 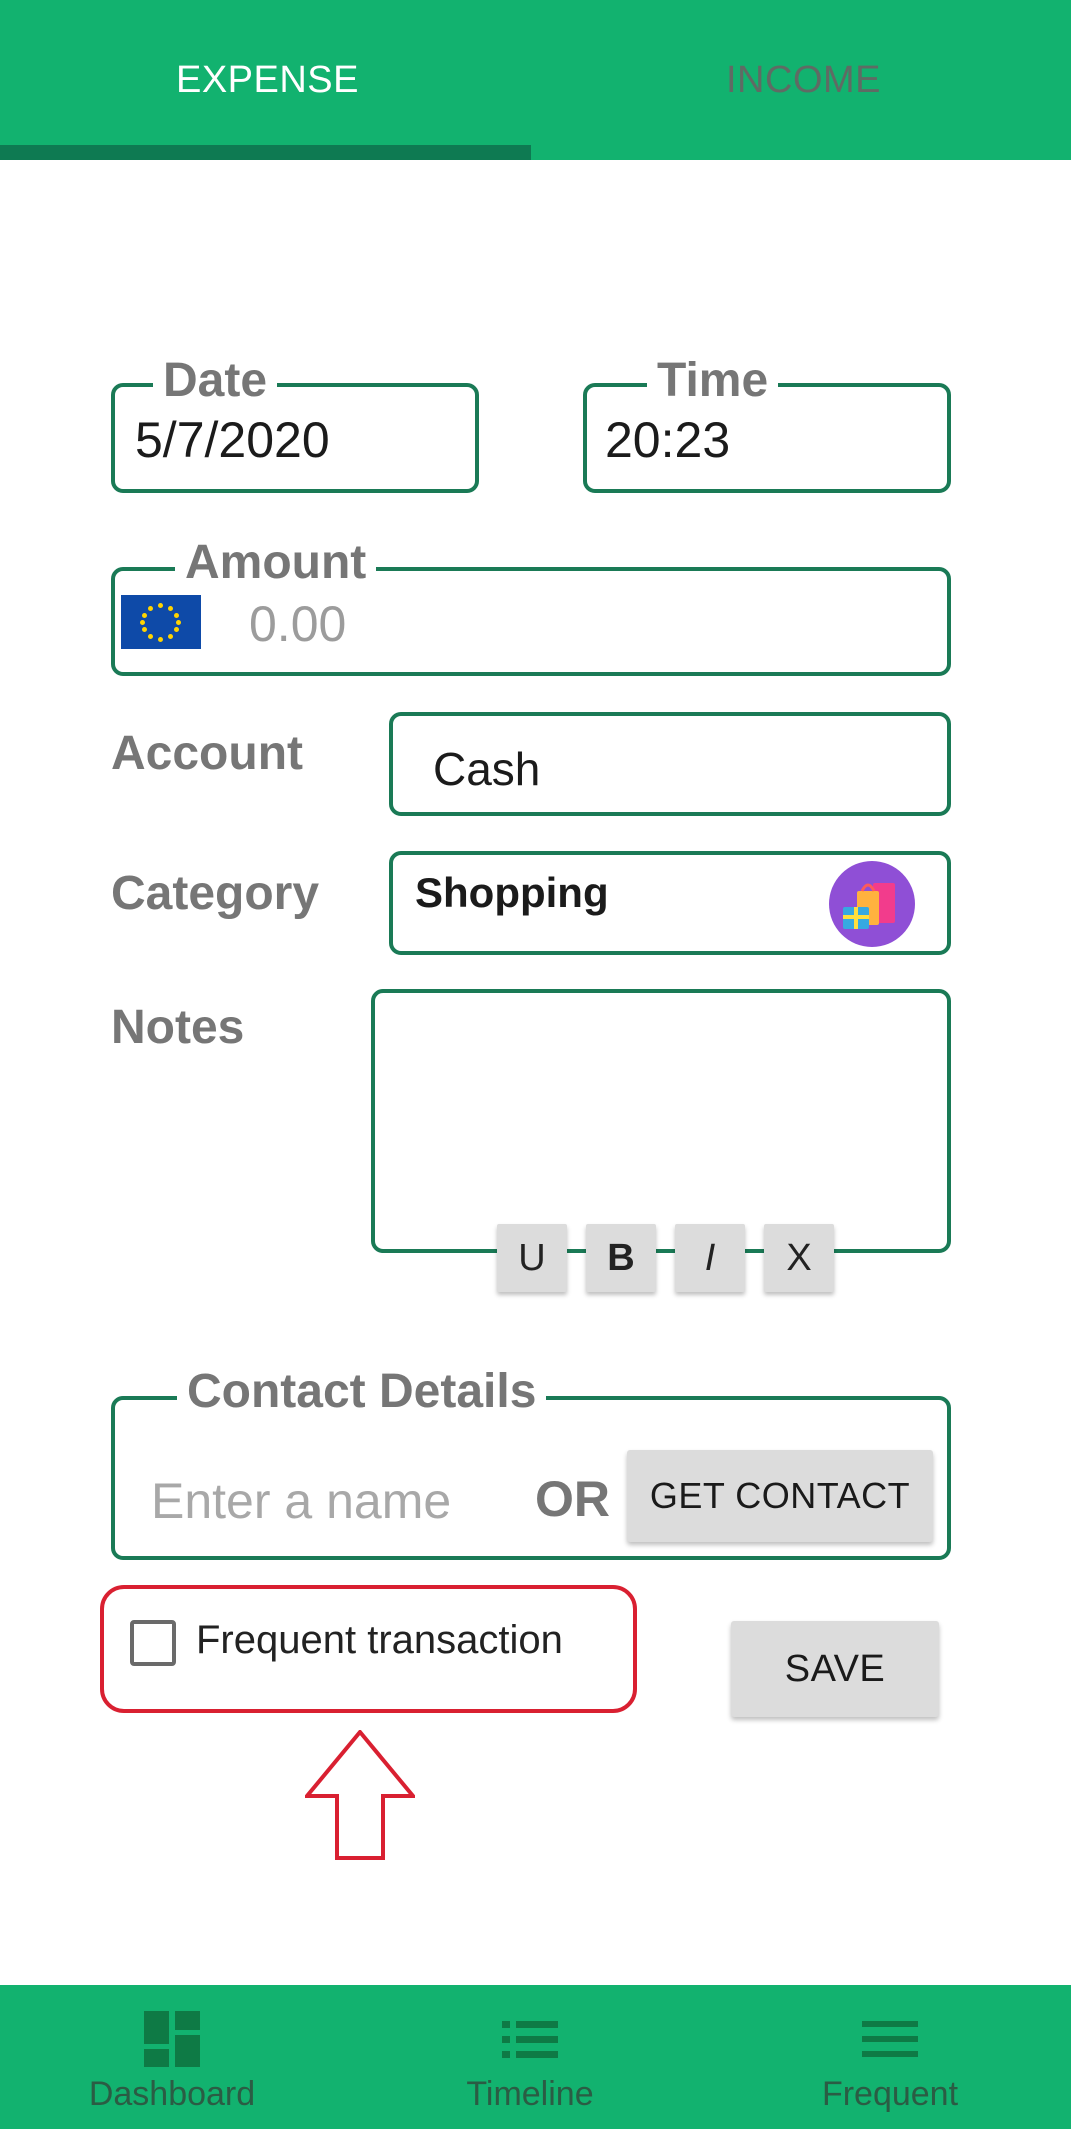 I want to click on nav-frequent: Frequent, so click(x=890, y=2057).